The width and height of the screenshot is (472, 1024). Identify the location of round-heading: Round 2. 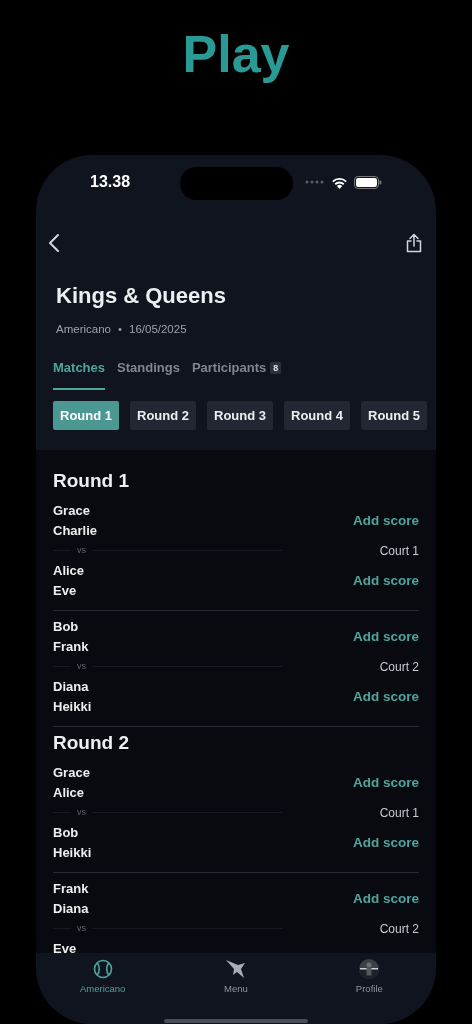
(91, 742).